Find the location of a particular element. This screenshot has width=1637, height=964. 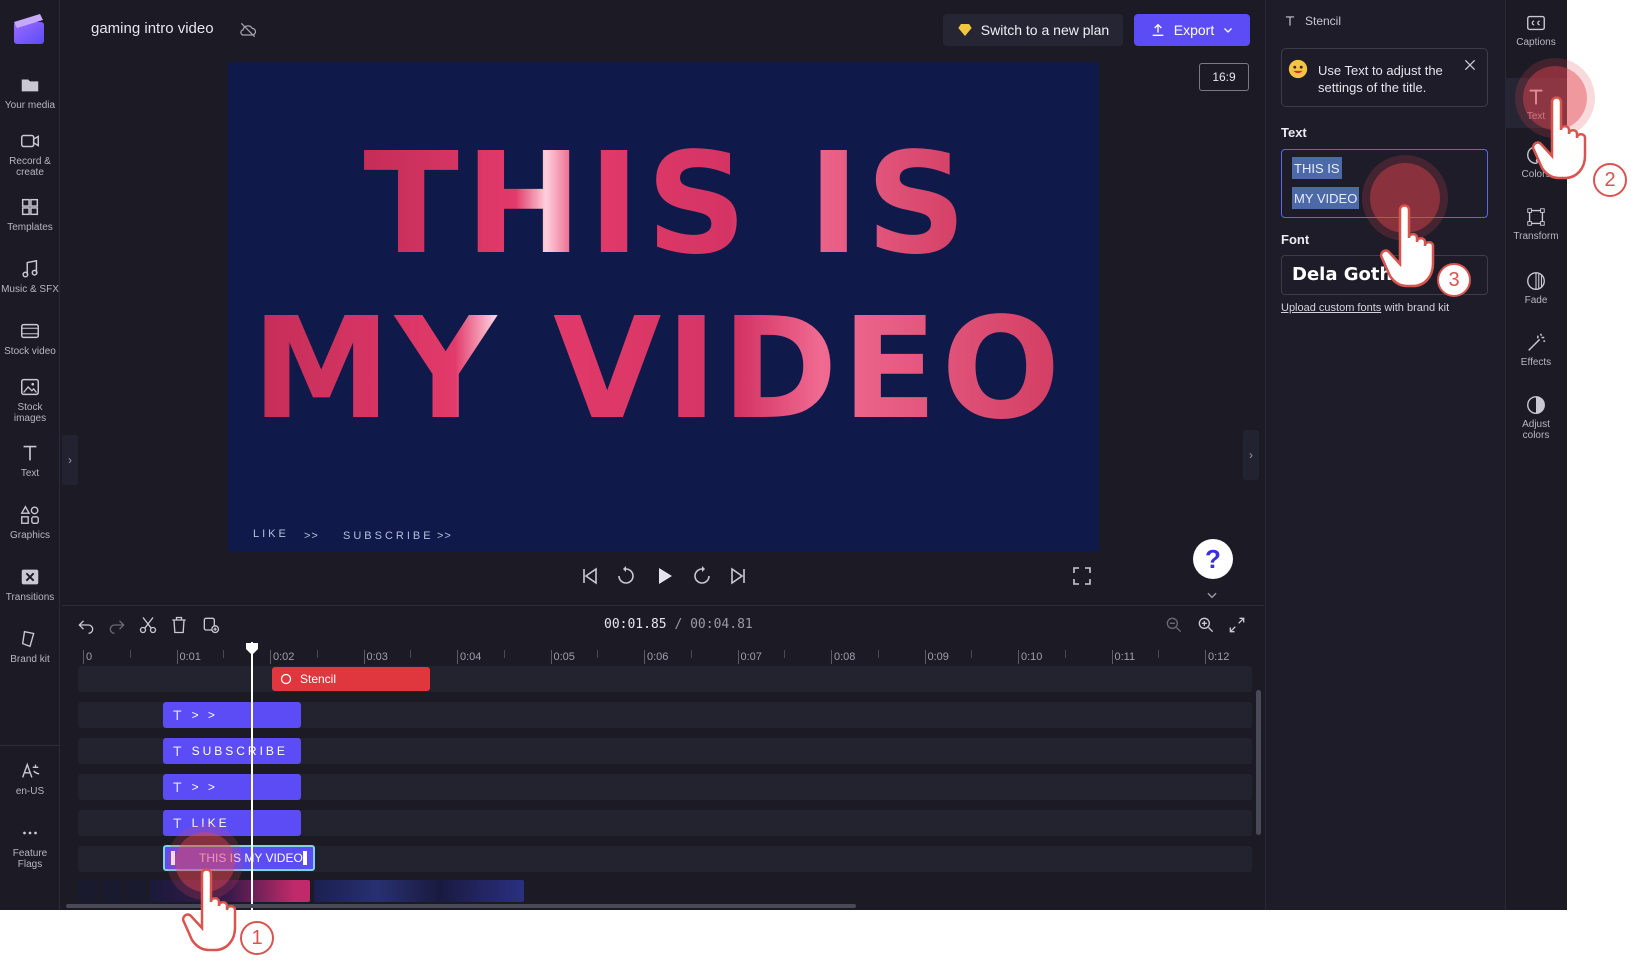

current-time: 00:01.85 is located at coordinates (635, 624).